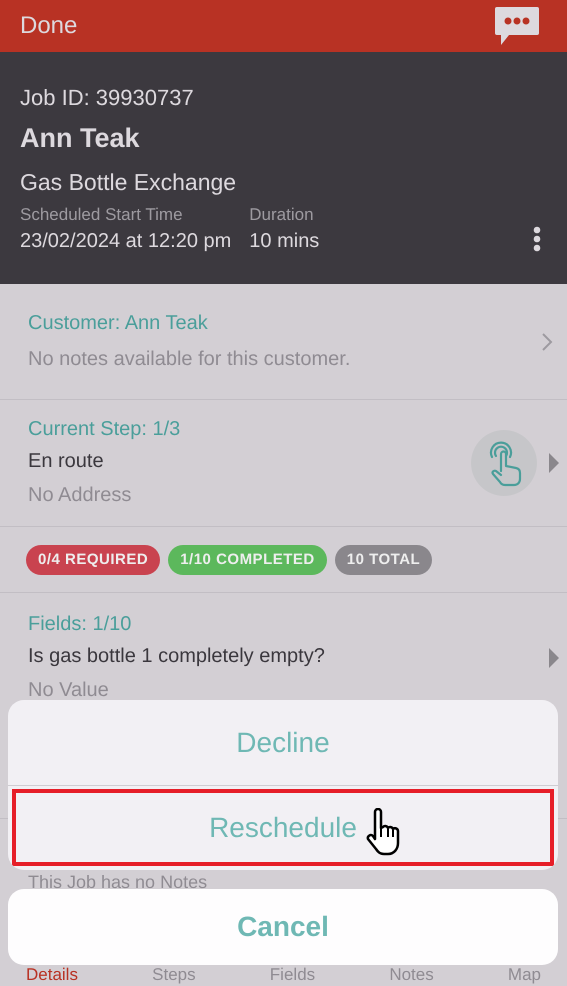  I want to click on section-title: Customer: Ann Teak, so click(118, 323).